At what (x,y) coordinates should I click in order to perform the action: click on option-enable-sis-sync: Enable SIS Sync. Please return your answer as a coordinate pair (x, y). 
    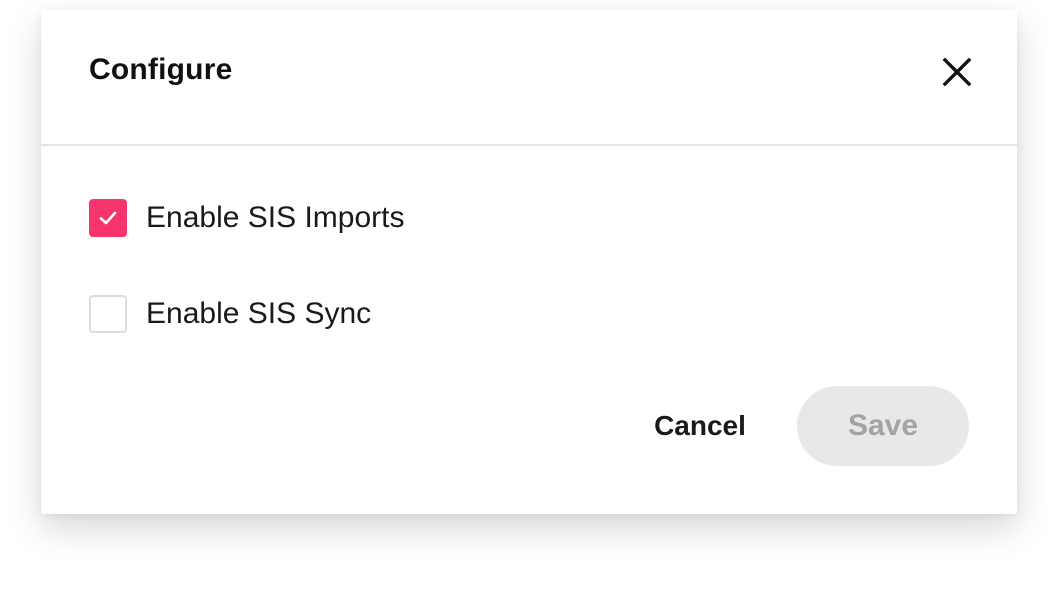
    Looking at the image, I should click on (230, 314).